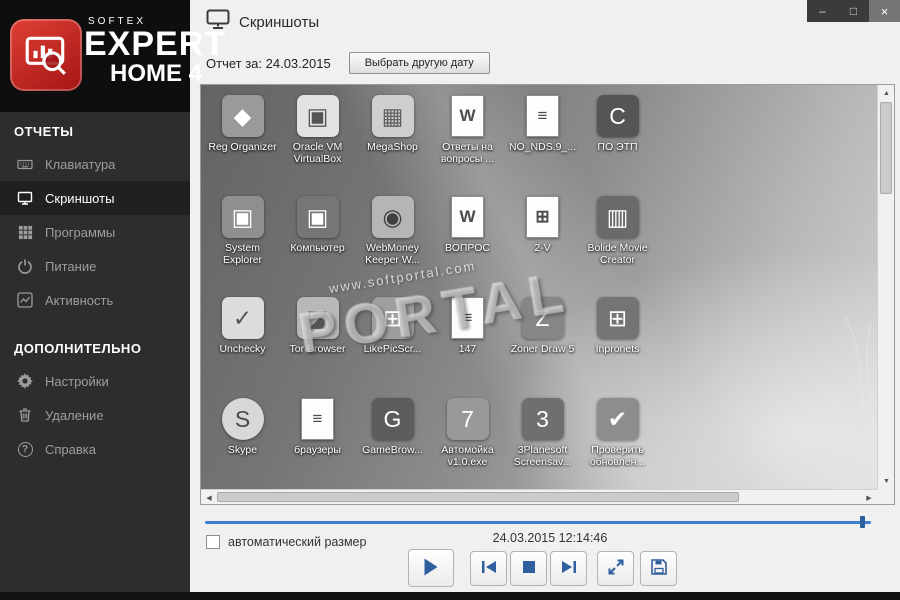 Image resolution: width=900 pixels, height=600 pixels. What do you see at coordinates (95, 300) in the screenshot?
I see `sidebar-item-activity: Активность` at bounding box center [95, 300].